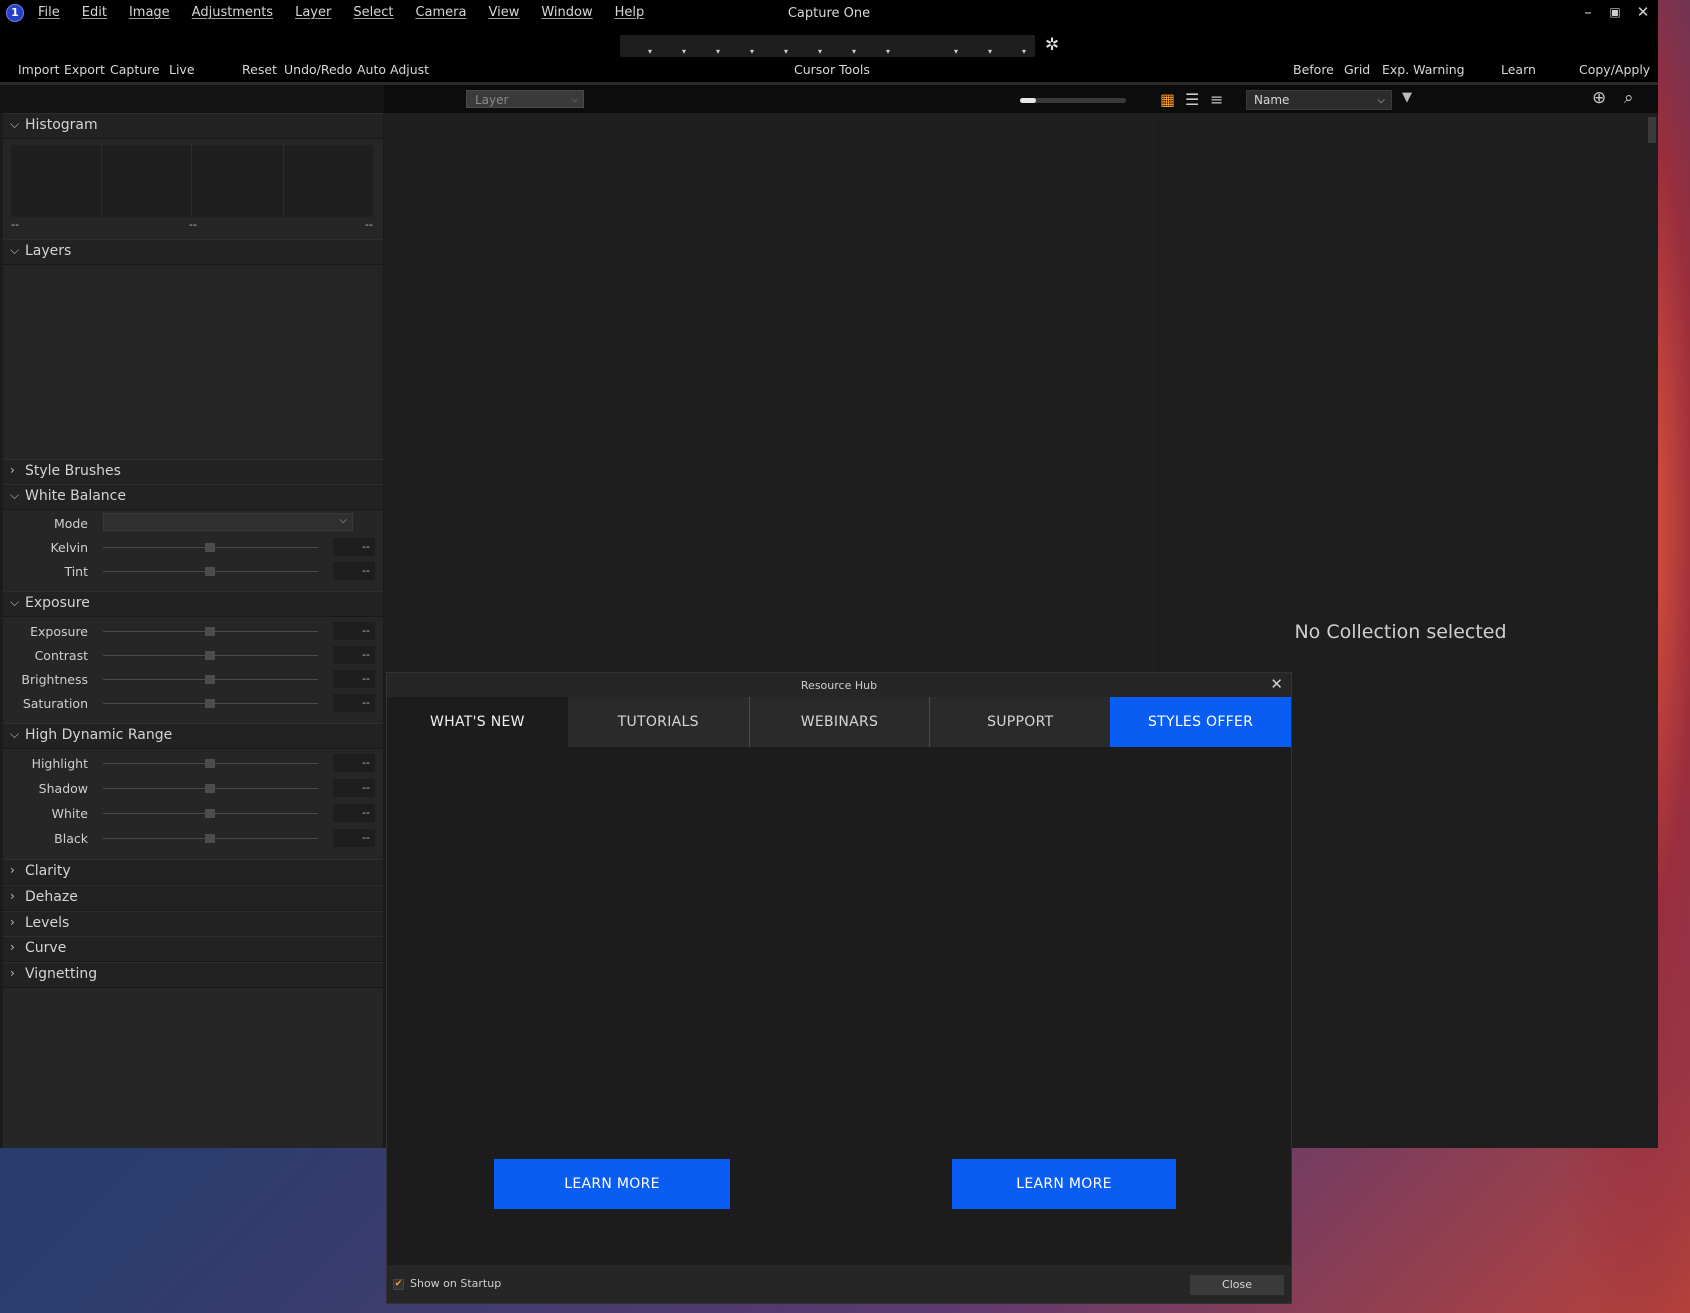 This screenshot has width=1690, height=1313. Describe the element at coordinates (193, 365) in the screenshot. I see `layers-list` at that location.